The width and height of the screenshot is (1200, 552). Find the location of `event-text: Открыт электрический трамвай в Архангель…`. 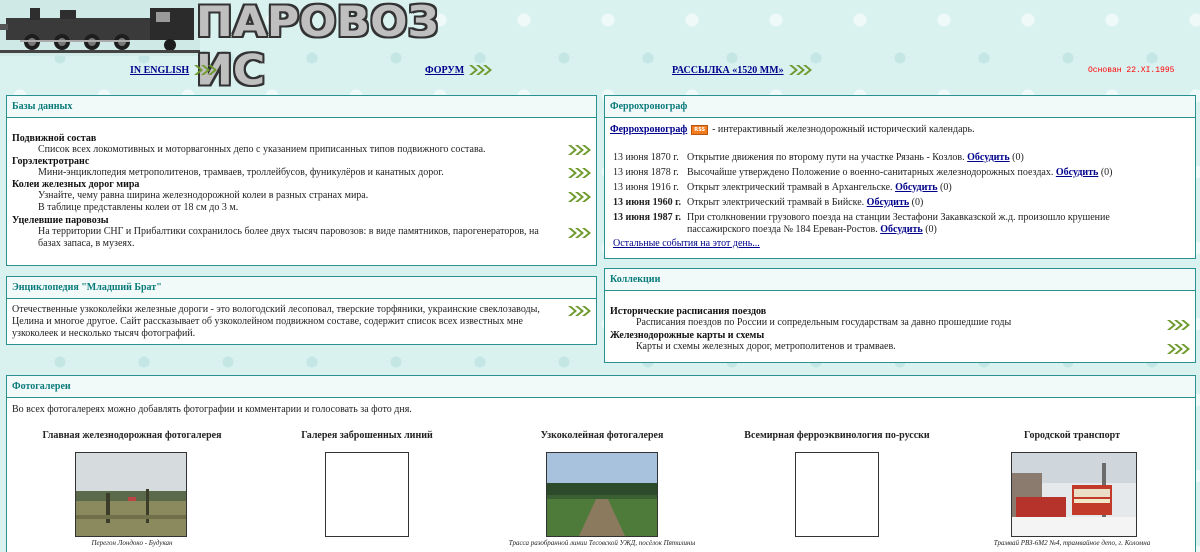

event-text: Открыт электрический трамвай в Архангель… is located at coordinates (819, 187).